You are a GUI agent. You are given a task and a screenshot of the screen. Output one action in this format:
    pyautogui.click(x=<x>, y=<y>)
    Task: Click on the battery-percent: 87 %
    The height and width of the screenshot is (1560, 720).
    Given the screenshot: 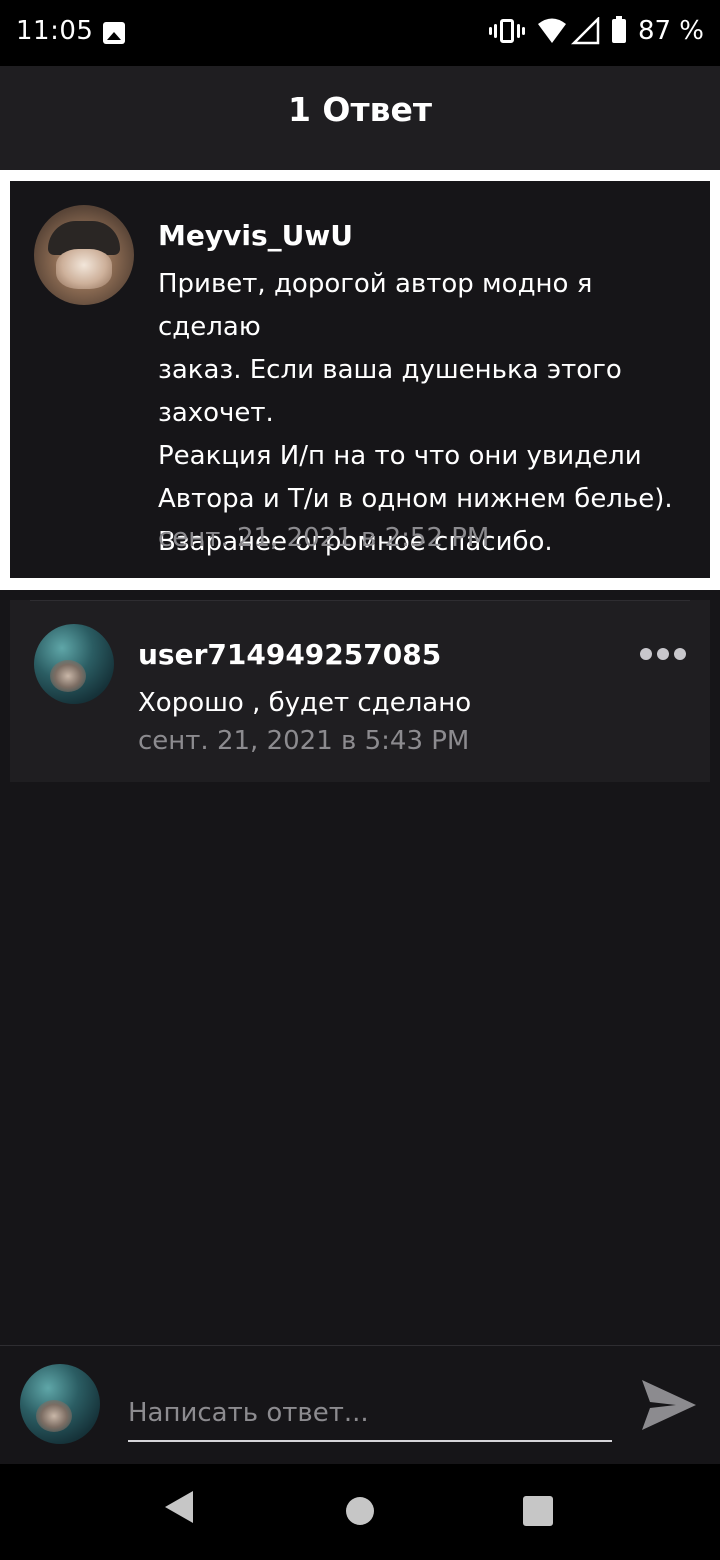 What is the action you would take?
    pyautogui.click(x=670, y=31)
    